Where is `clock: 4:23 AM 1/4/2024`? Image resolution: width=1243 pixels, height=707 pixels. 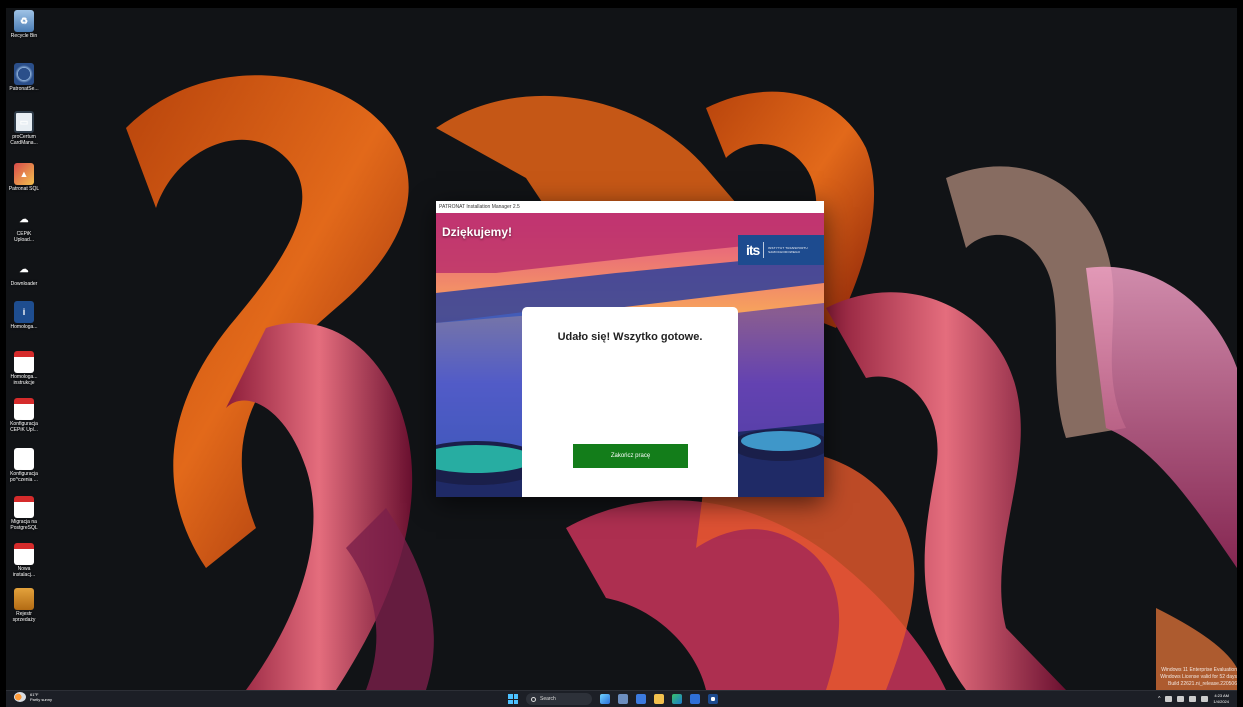
clock: 4:23 AM 1/4/2024 is located at coordinates (1221, 699).